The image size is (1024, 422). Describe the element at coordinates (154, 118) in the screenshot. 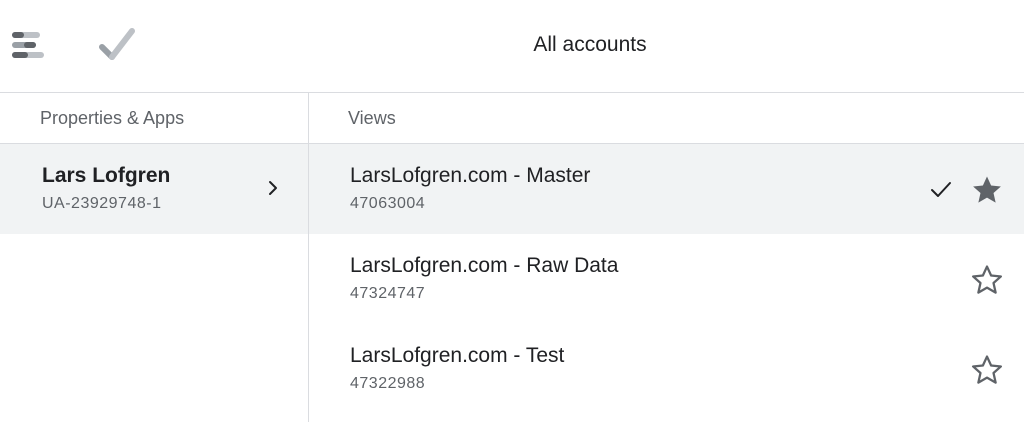

I see `properties-column-header: Properties & Apps` at that location.